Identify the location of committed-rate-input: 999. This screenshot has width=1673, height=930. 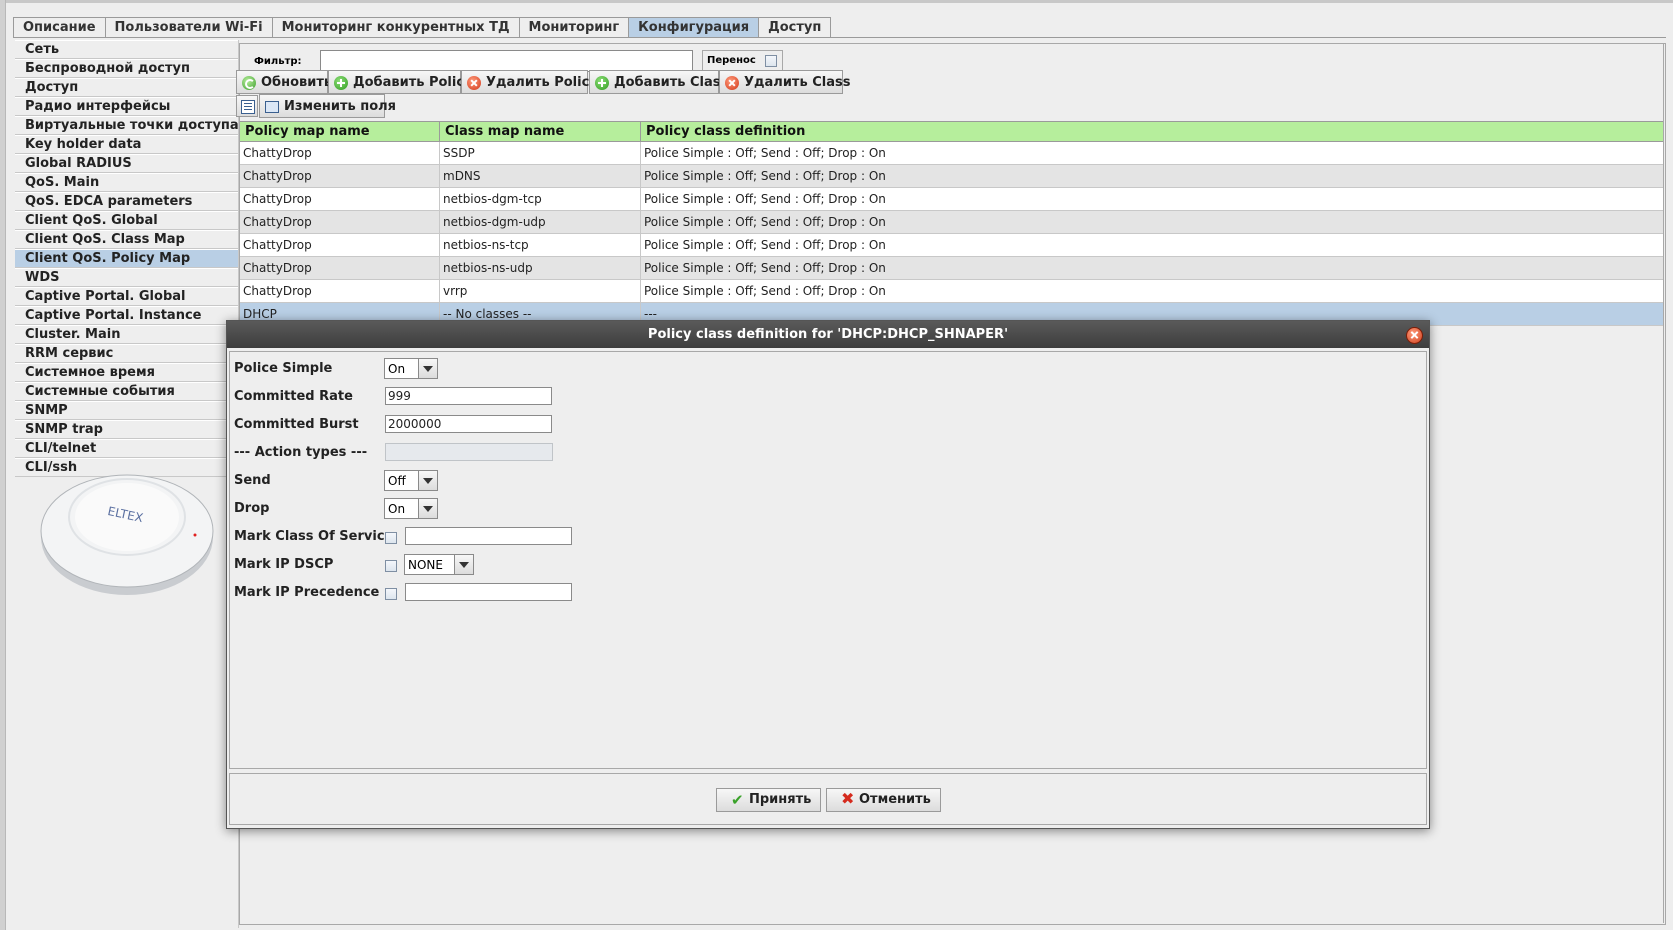
(468, 396).